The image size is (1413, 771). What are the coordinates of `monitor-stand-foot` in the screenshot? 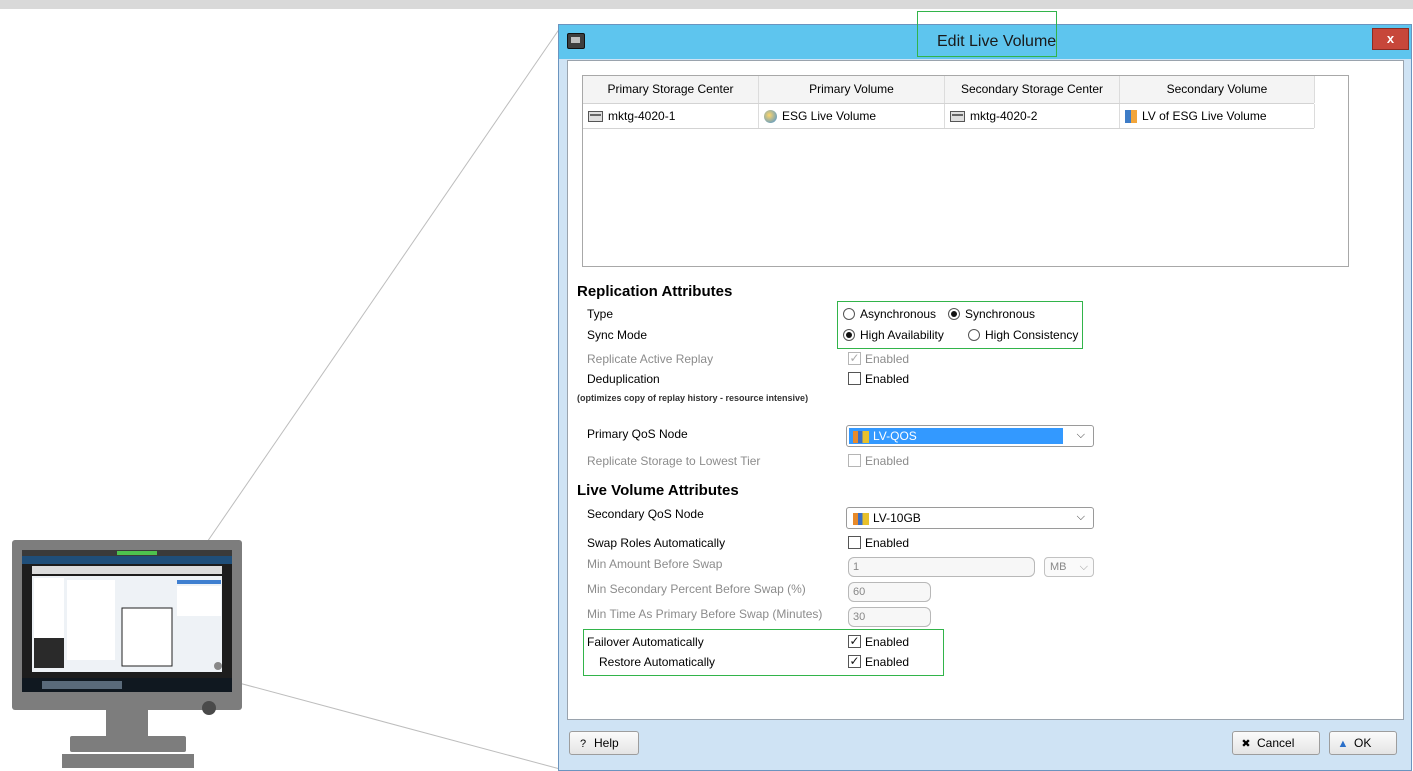 It's located at (128, 761).